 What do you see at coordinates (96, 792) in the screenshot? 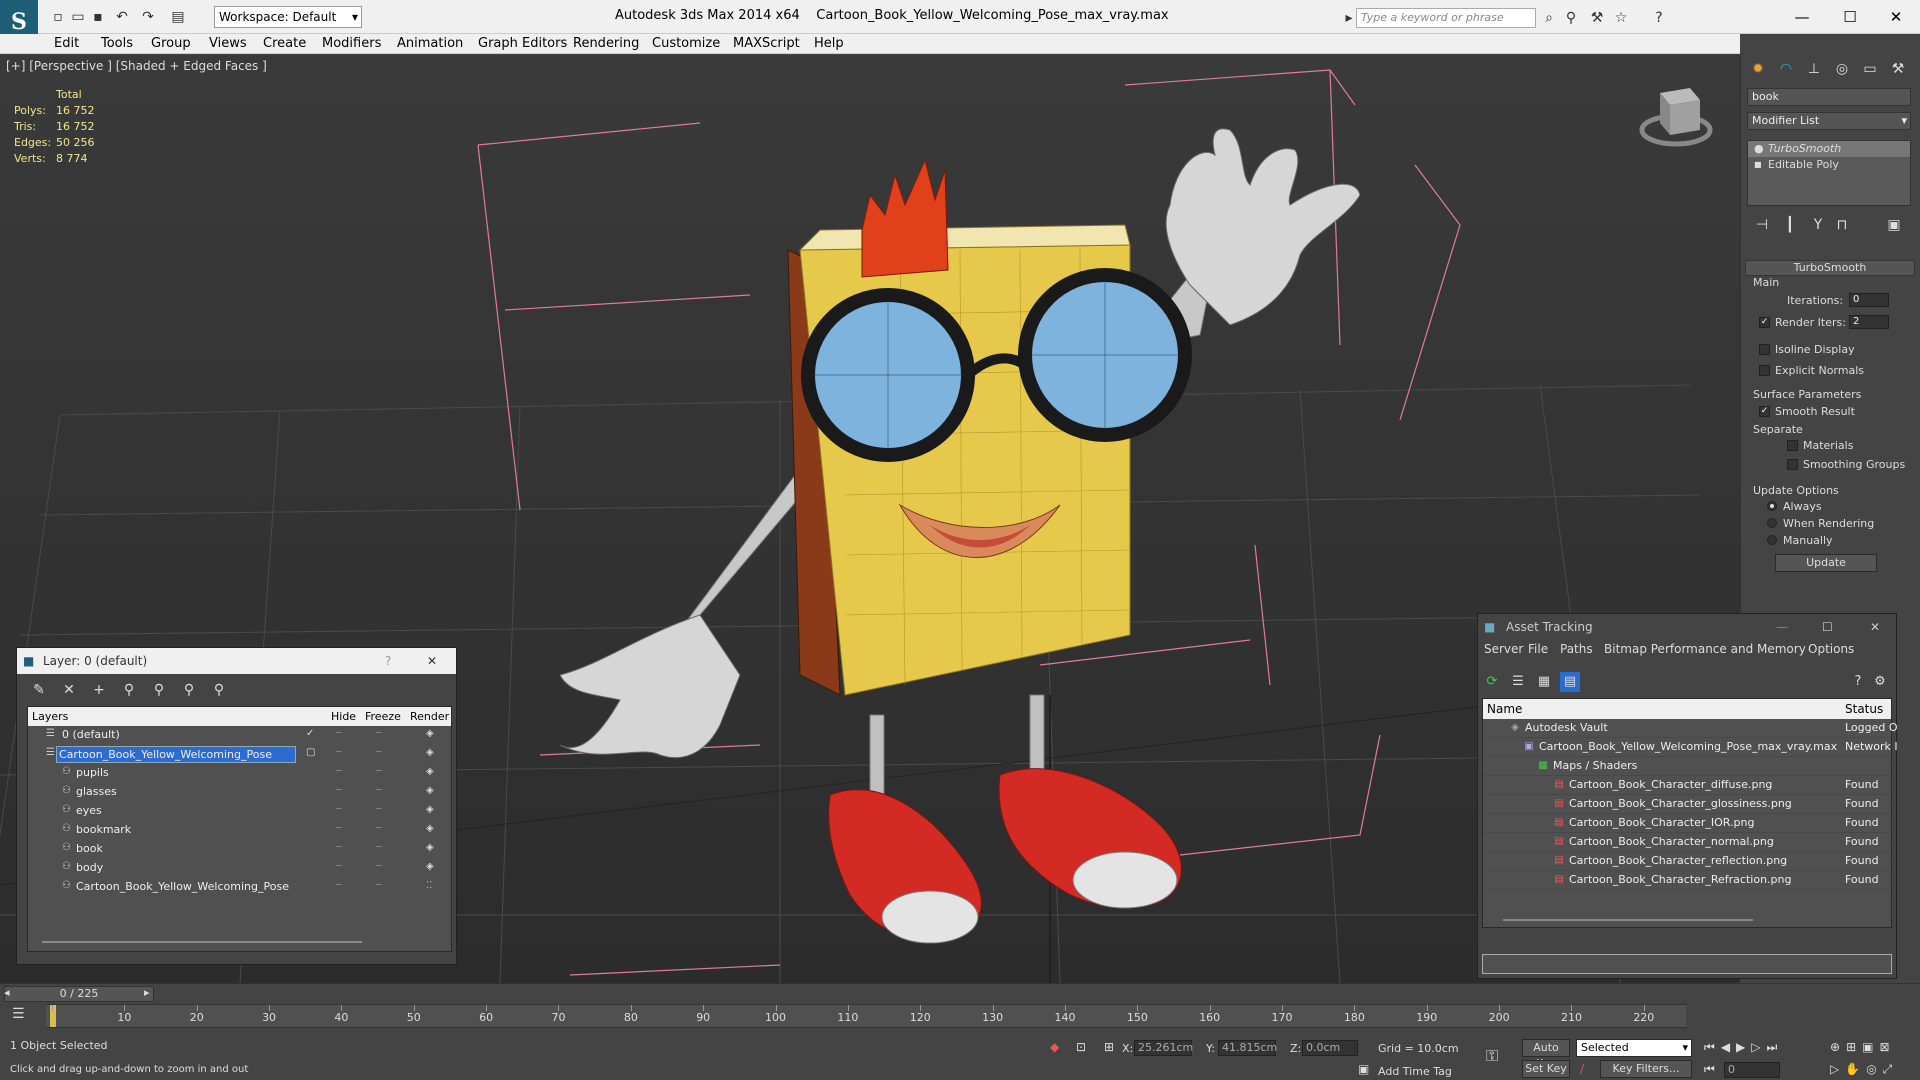
I see `layer-name: glasses` at bounding box center [96, 792].